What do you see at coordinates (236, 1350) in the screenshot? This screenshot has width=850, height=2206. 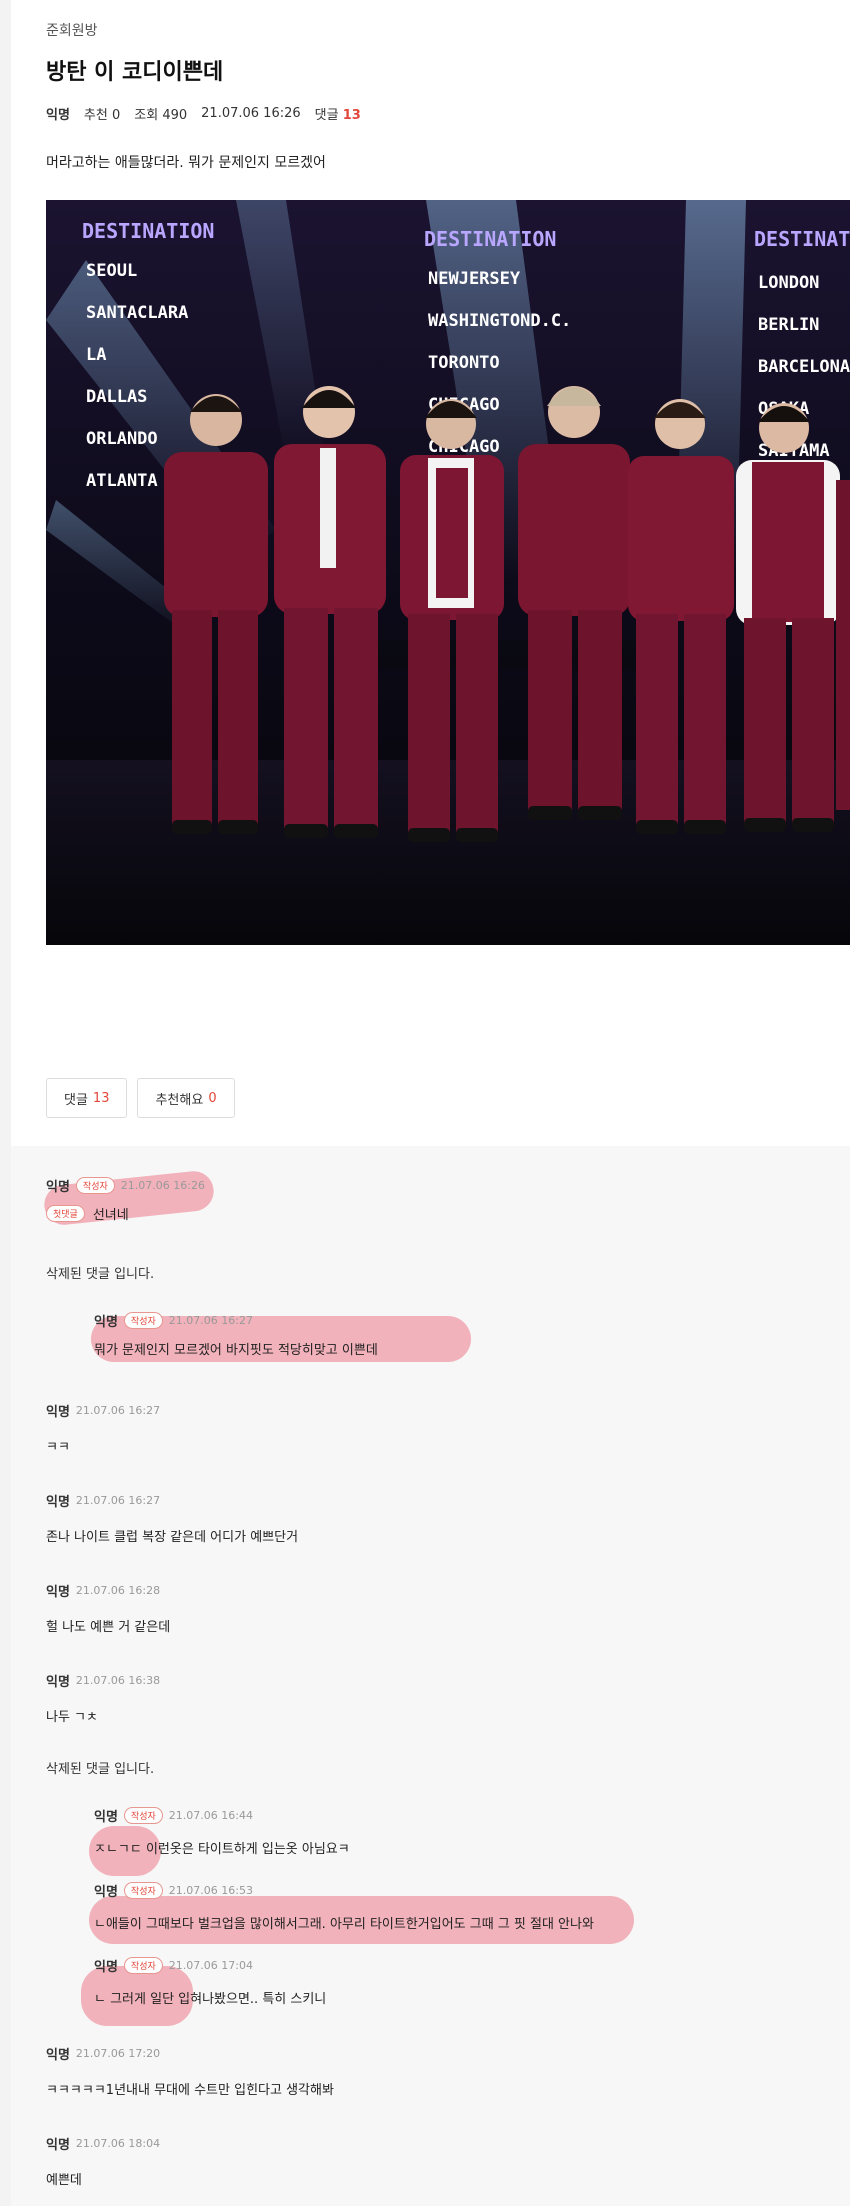 I see `comment-text: 뭐가 문제인지 모르겠어 바지핏도 적당히맞고 이쁜데` at bounding box center [236, 1350].